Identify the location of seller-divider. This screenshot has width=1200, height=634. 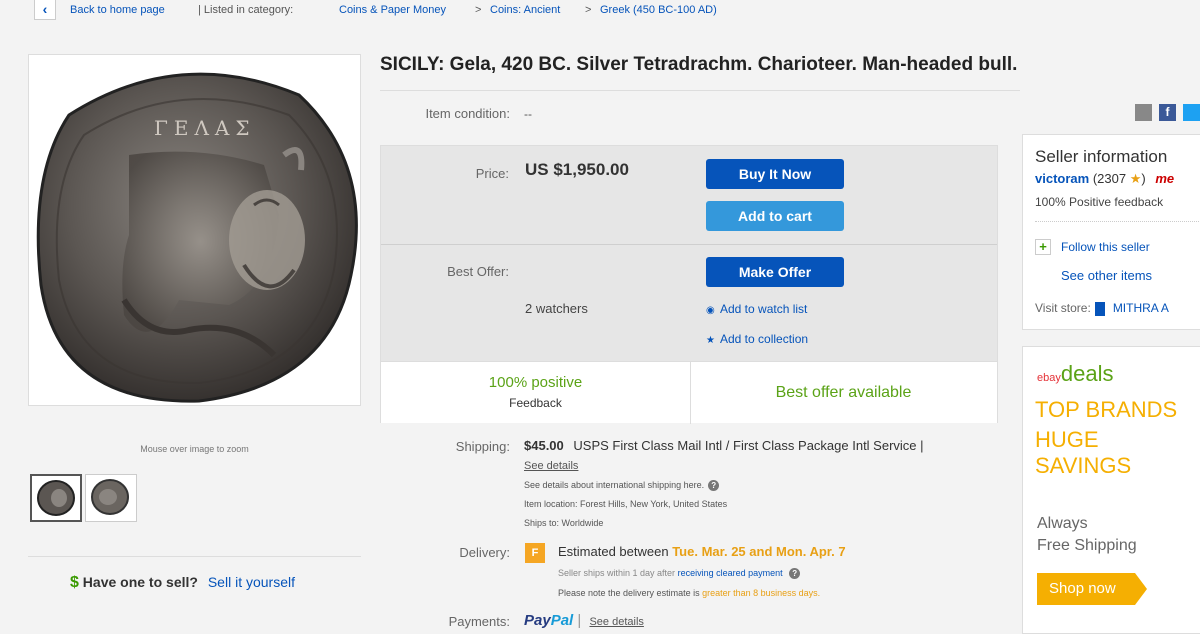
(1117, 221).